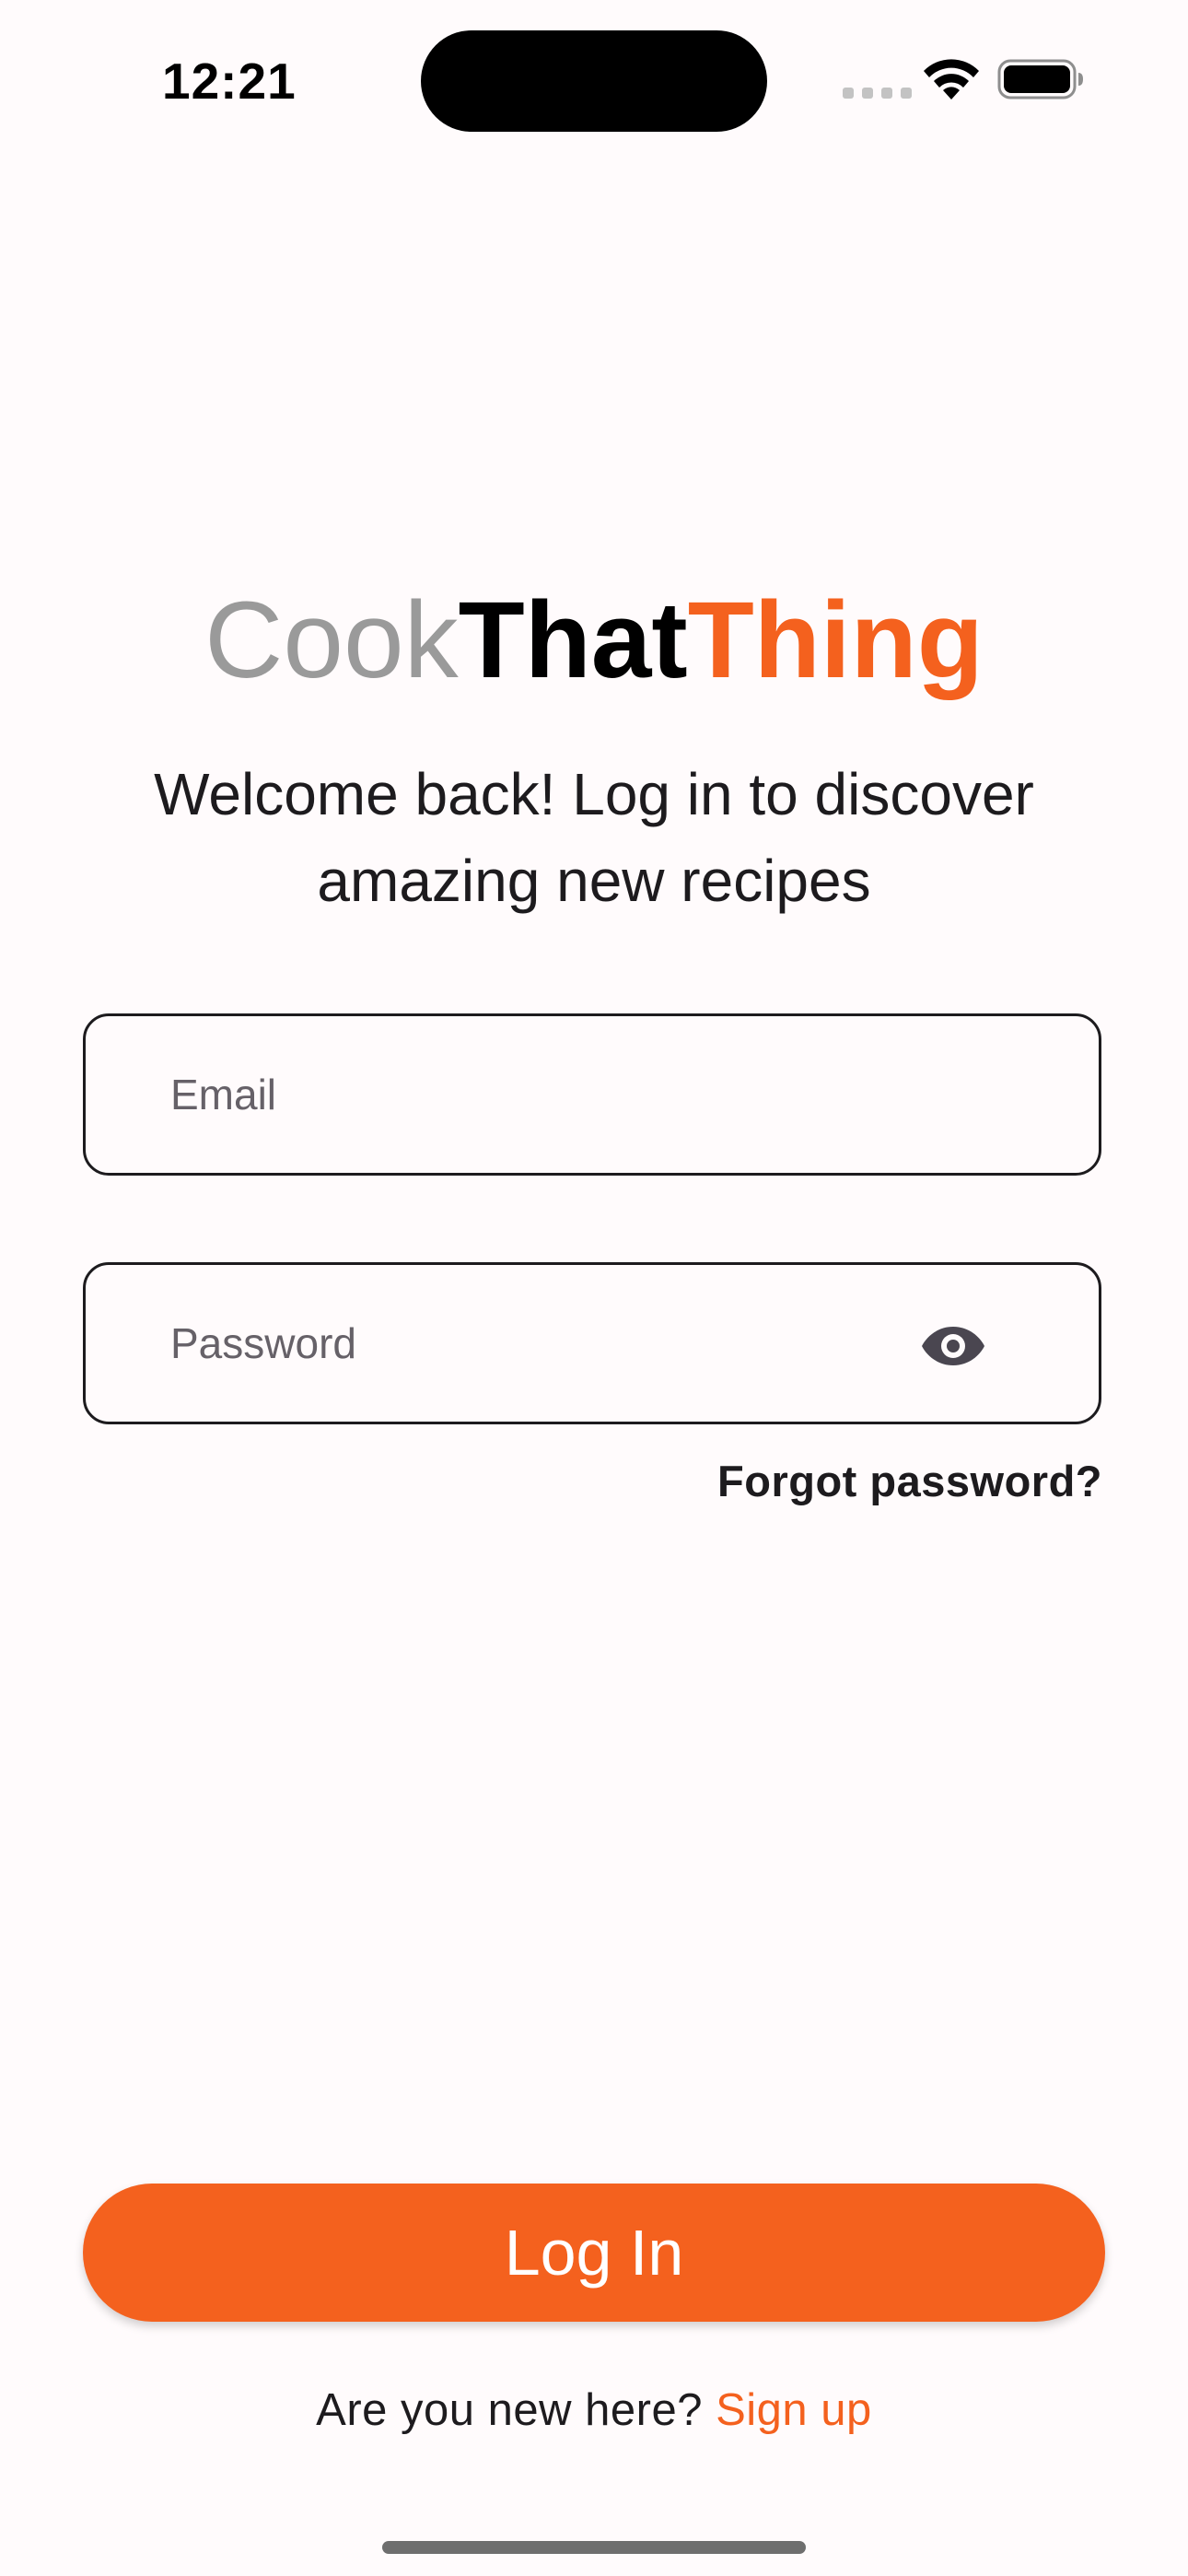  I want to click on cellular-signal-icon, so click(877, 93).